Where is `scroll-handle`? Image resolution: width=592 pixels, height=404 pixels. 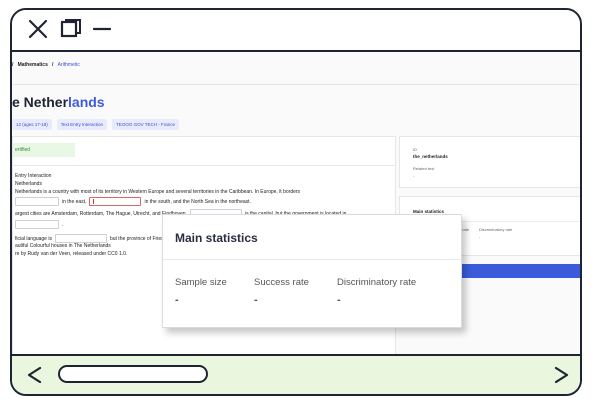 scroll-handle is located at coordinates (133, 374).